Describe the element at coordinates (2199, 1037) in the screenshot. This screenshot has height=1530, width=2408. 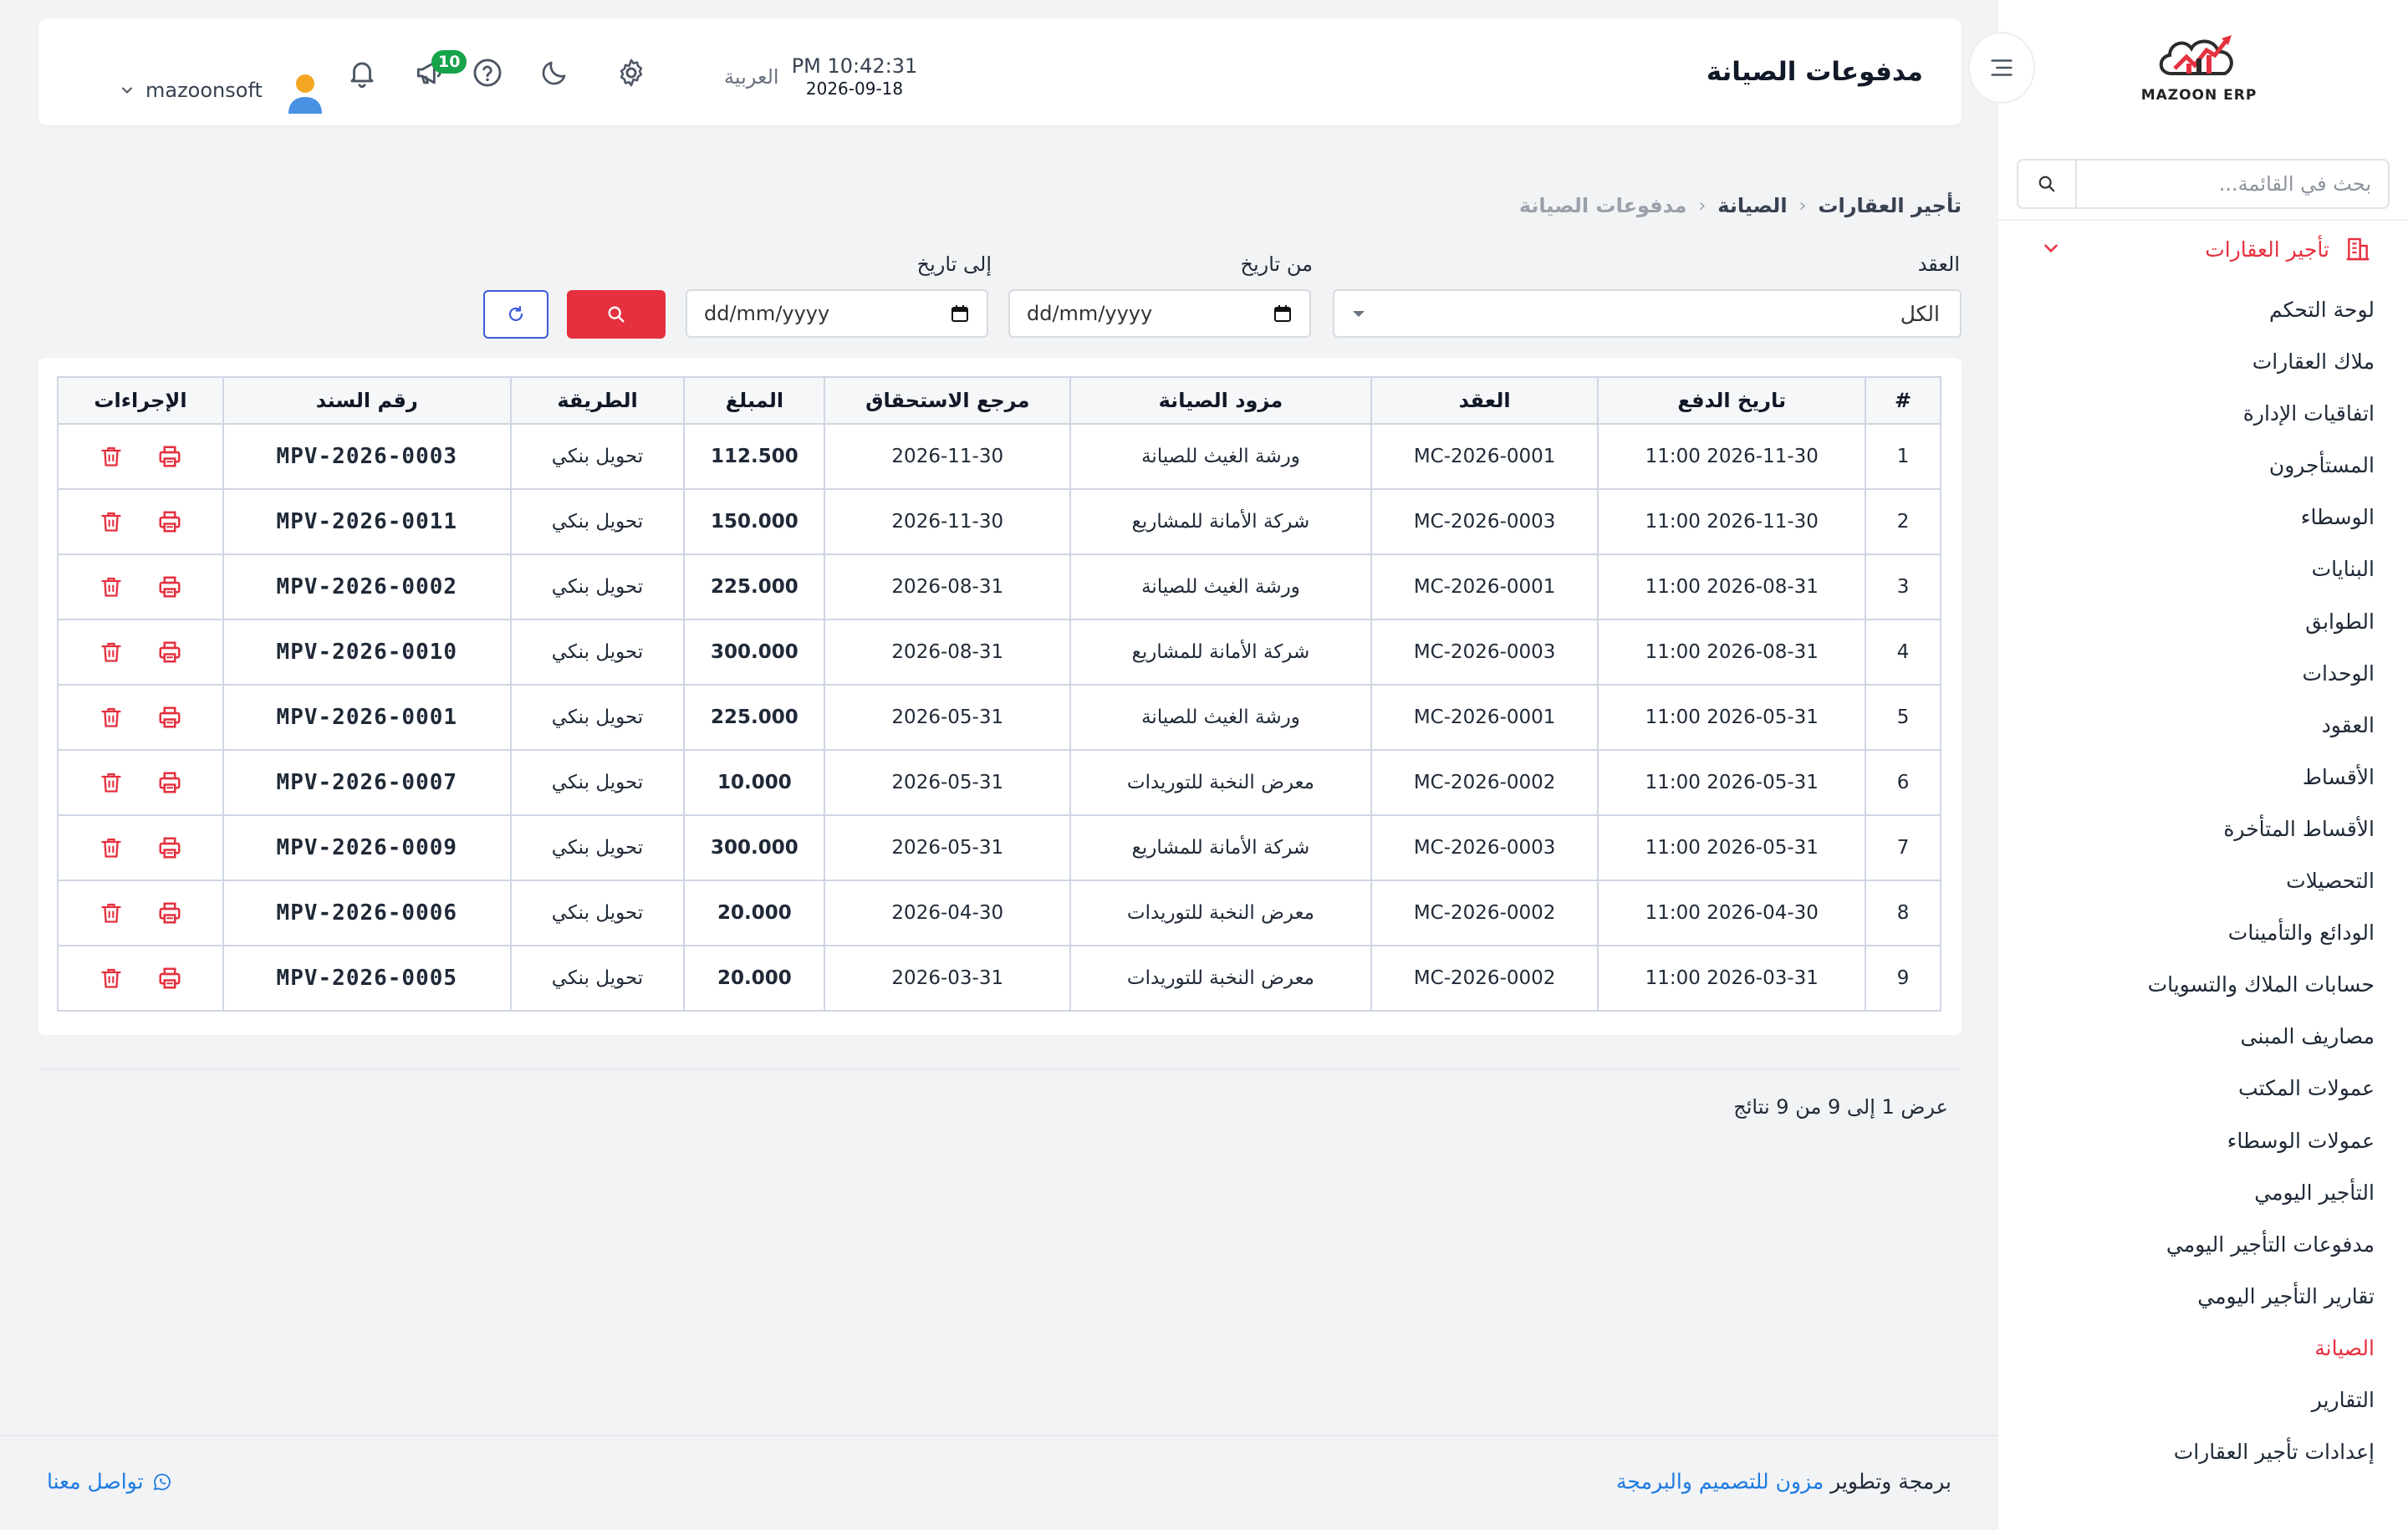
I see `sidebar-item-building-expenses: مصاريف المبنى` at that location.